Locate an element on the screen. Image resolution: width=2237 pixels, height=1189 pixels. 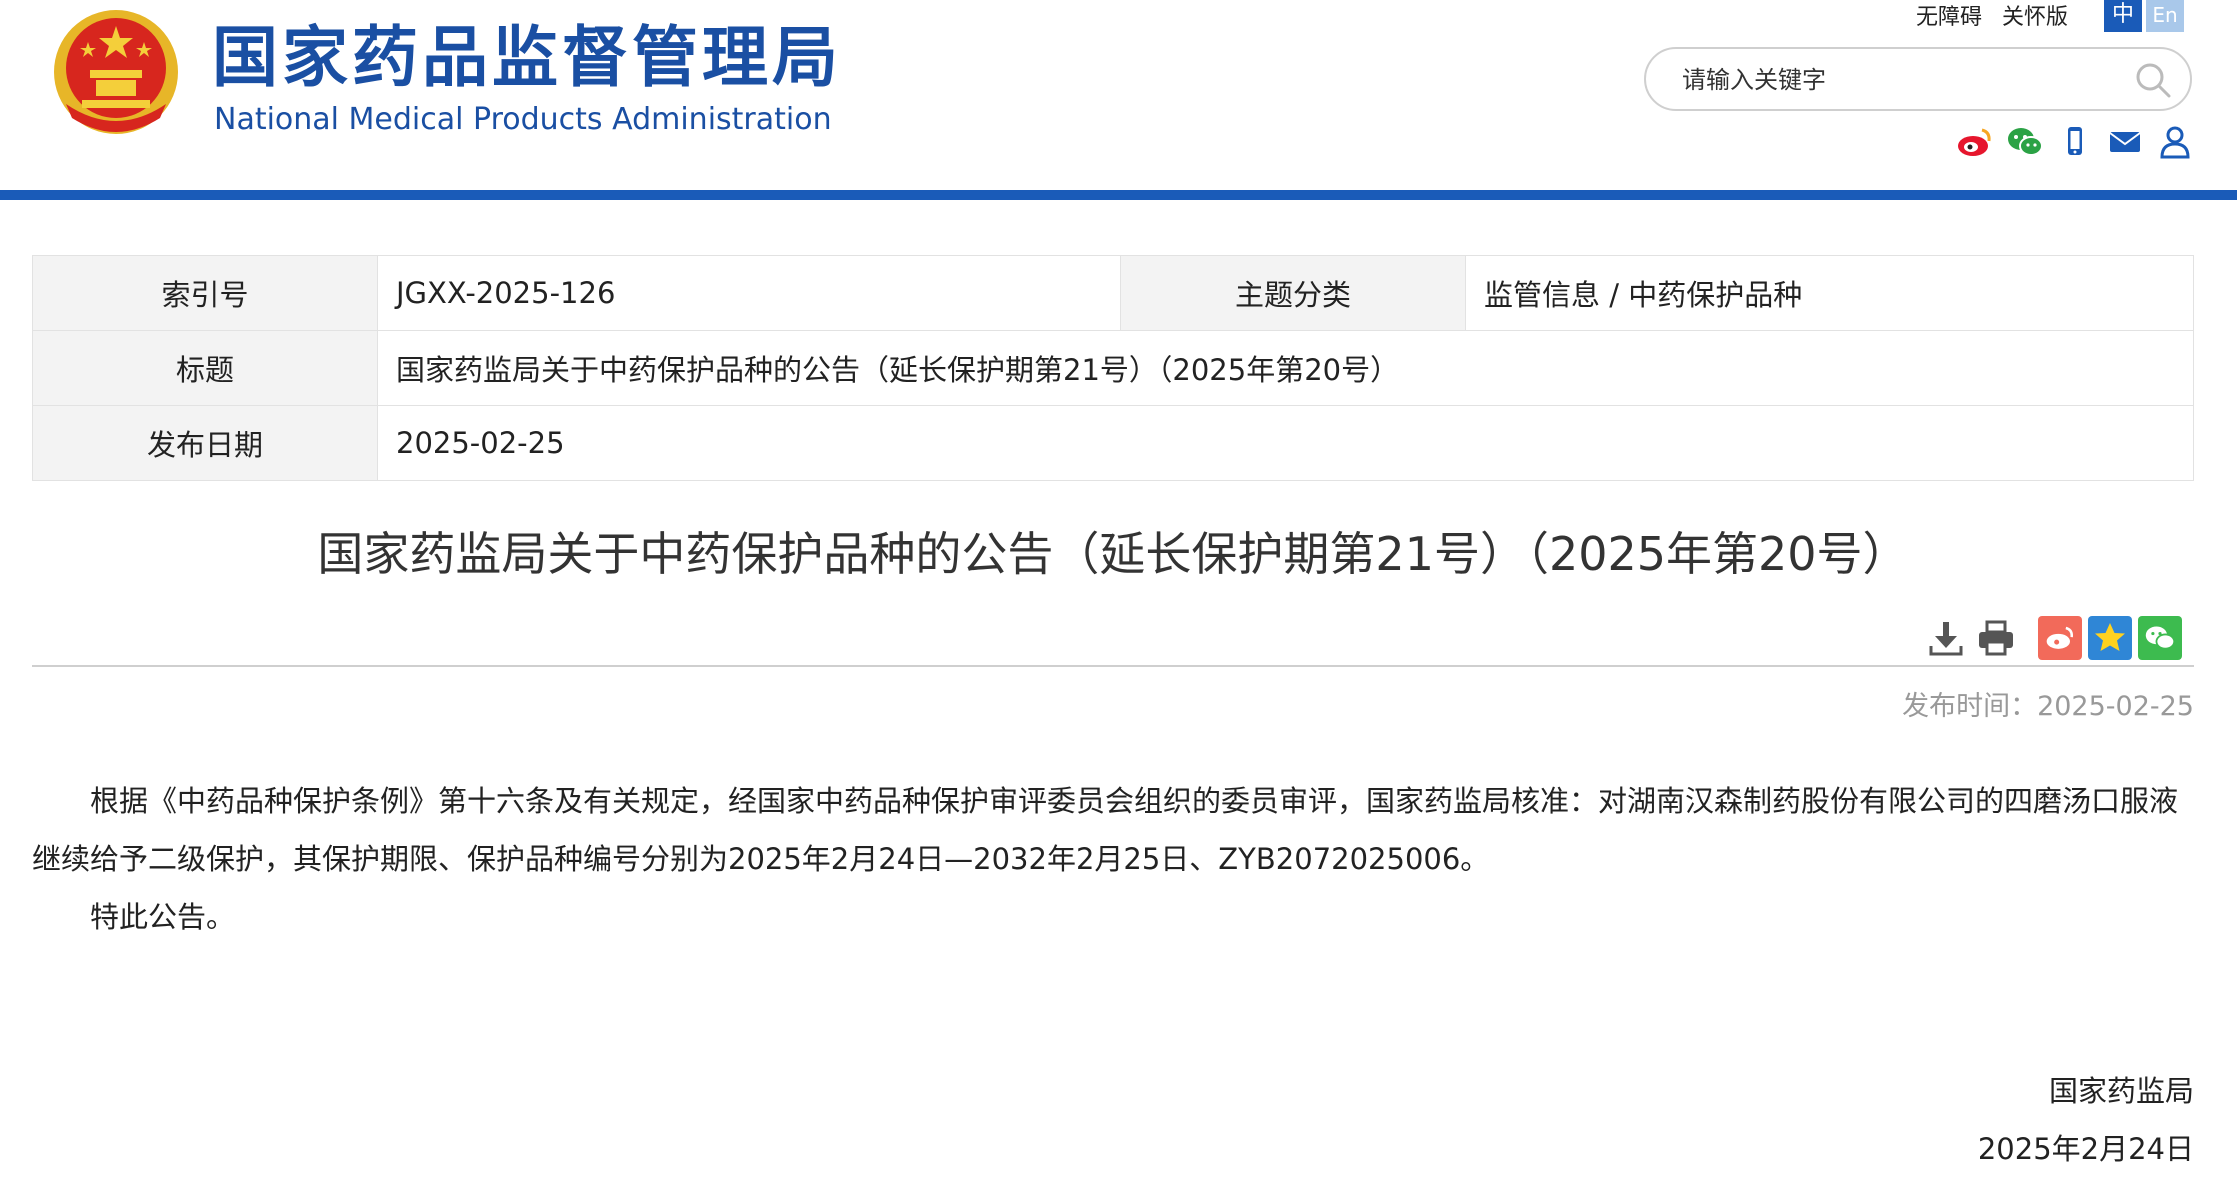
title-label: 标题 is located at coordinates (205, 368).